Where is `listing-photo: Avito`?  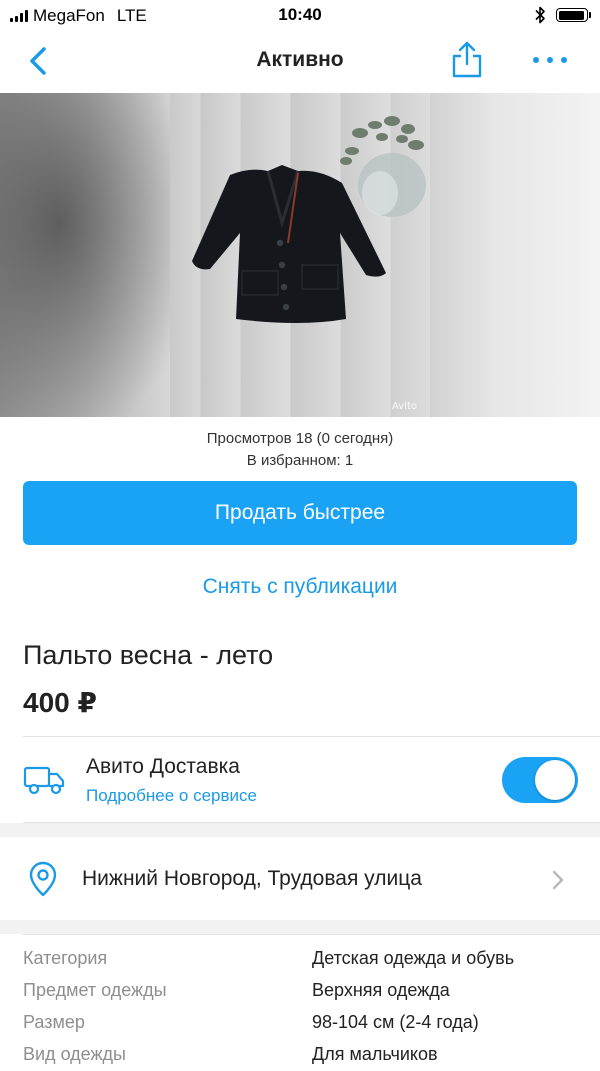
listing-photo: Avito is located at coordinates (300, 255).